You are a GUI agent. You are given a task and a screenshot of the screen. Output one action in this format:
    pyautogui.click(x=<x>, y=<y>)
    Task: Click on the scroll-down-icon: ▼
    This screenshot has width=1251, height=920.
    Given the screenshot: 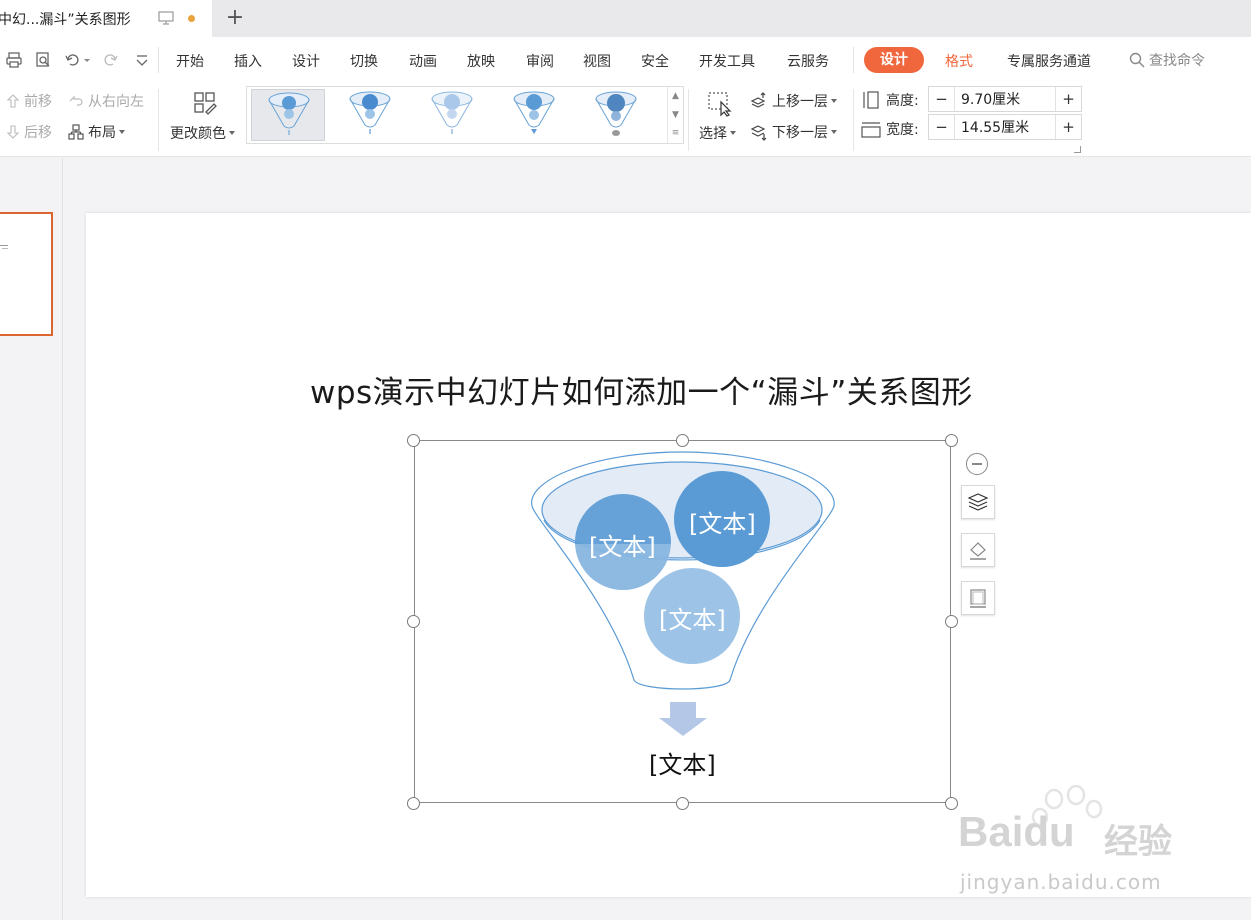 What is the action you would take?
    pyautogui.click(x=675, y=115)
    